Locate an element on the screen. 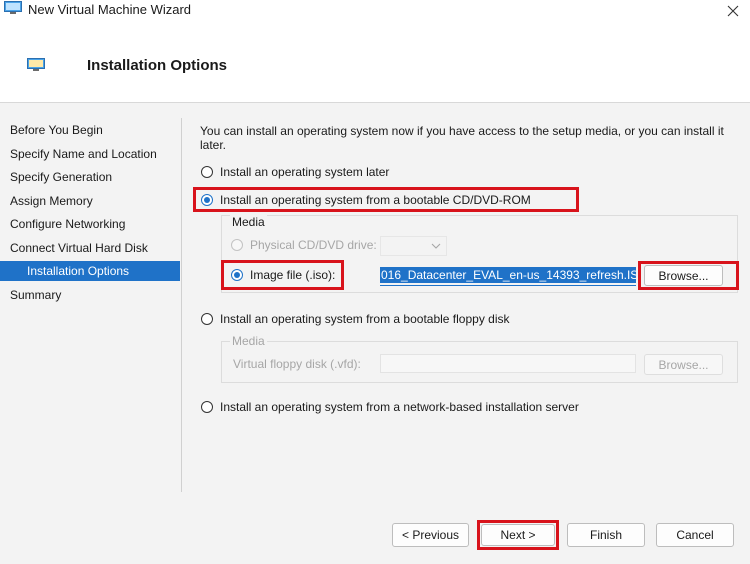  sidebar-item-label: Specify Generation is located at coordinates (61, 177).